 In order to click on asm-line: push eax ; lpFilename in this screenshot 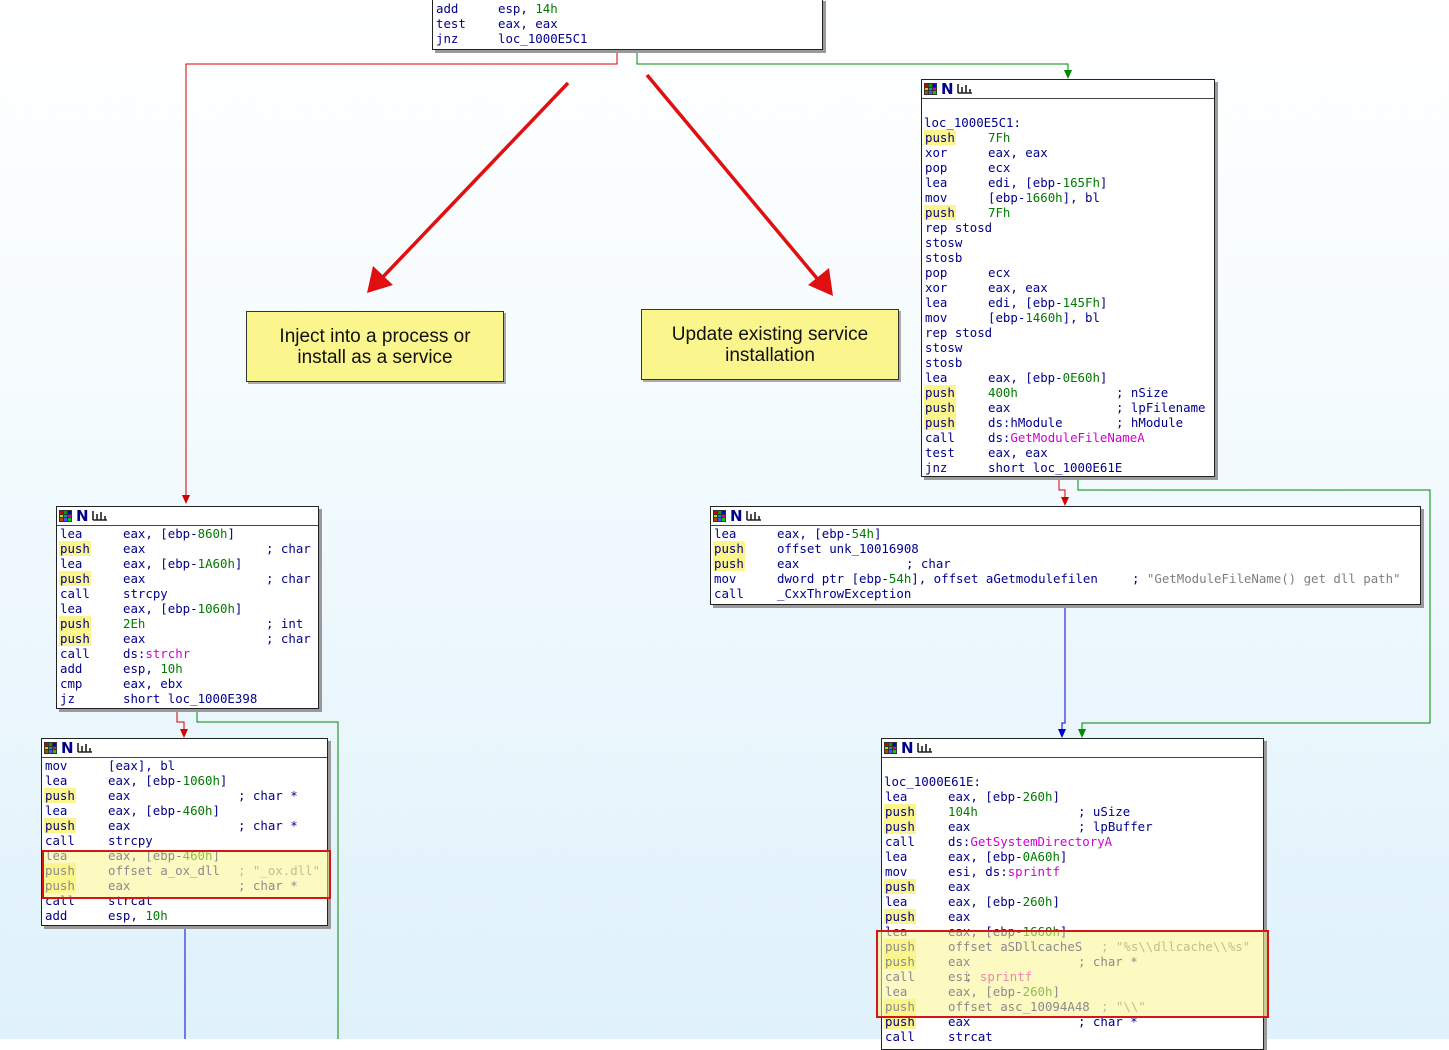, I will do `click(1069, 407)`.